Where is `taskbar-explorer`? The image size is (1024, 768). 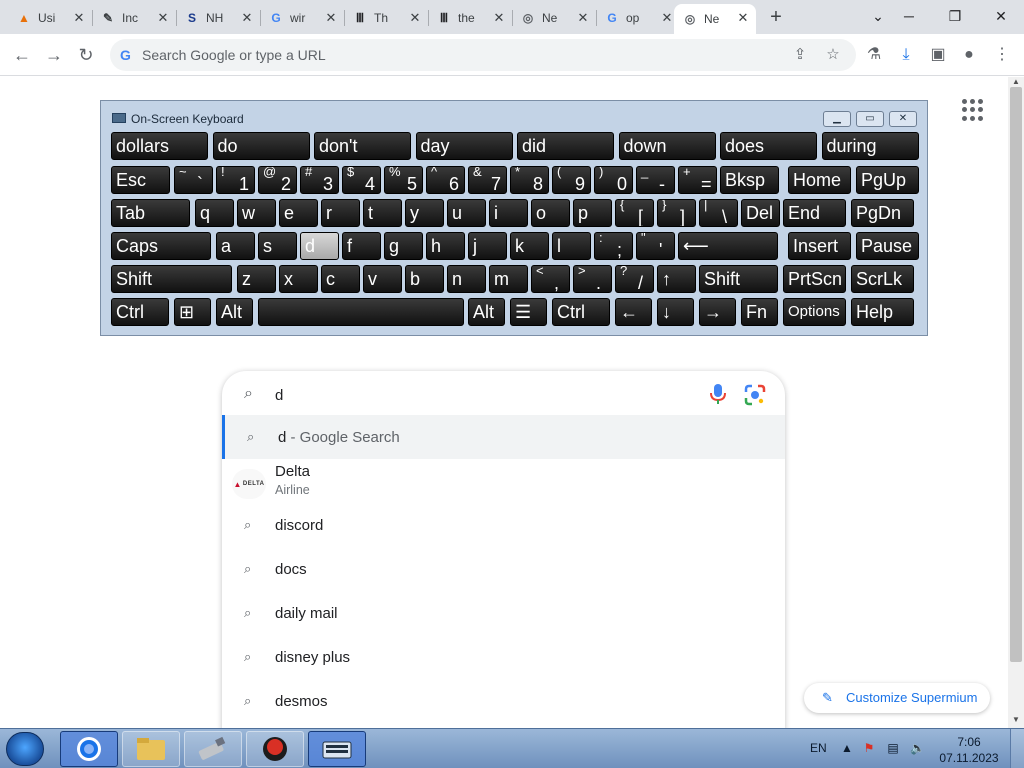 taskbar-explorer is located at coordinates (151, 749).